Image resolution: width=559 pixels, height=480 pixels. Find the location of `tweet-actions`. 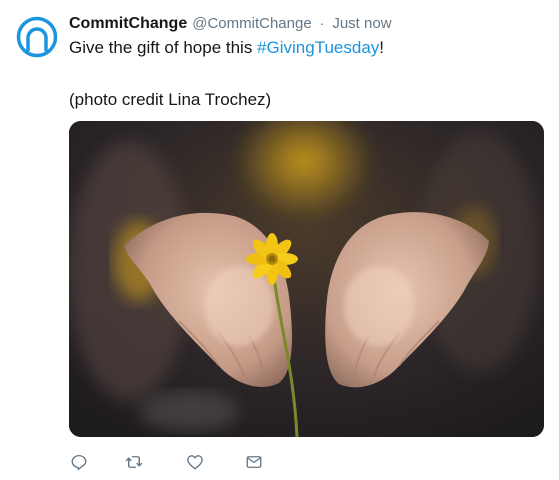

tweet-actions is located at coordinates (165, 462).